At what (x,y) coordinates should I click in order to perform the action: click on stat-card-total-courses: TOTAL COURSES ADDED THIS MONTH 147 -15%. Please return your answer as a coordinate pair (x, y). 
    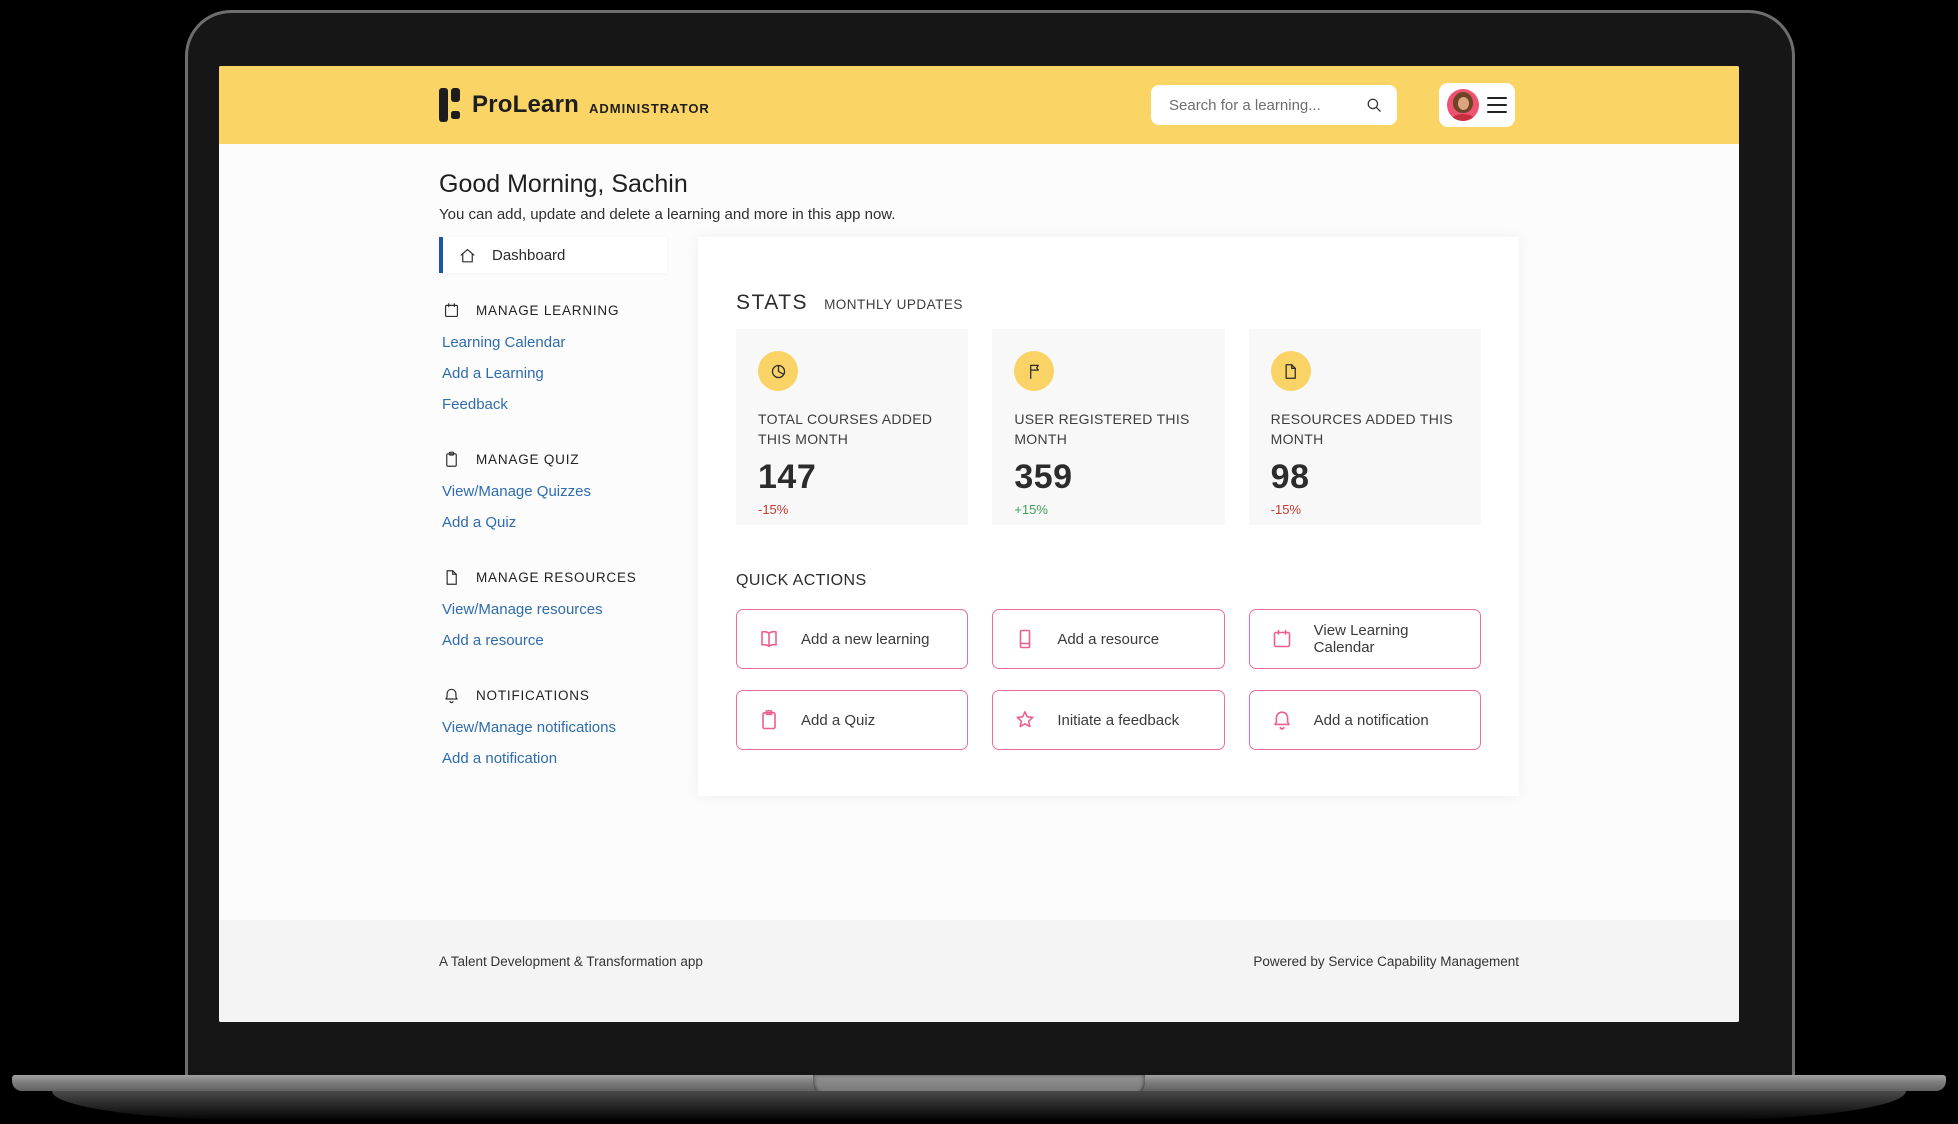
    Looking at the image, I should click on (852, 427).